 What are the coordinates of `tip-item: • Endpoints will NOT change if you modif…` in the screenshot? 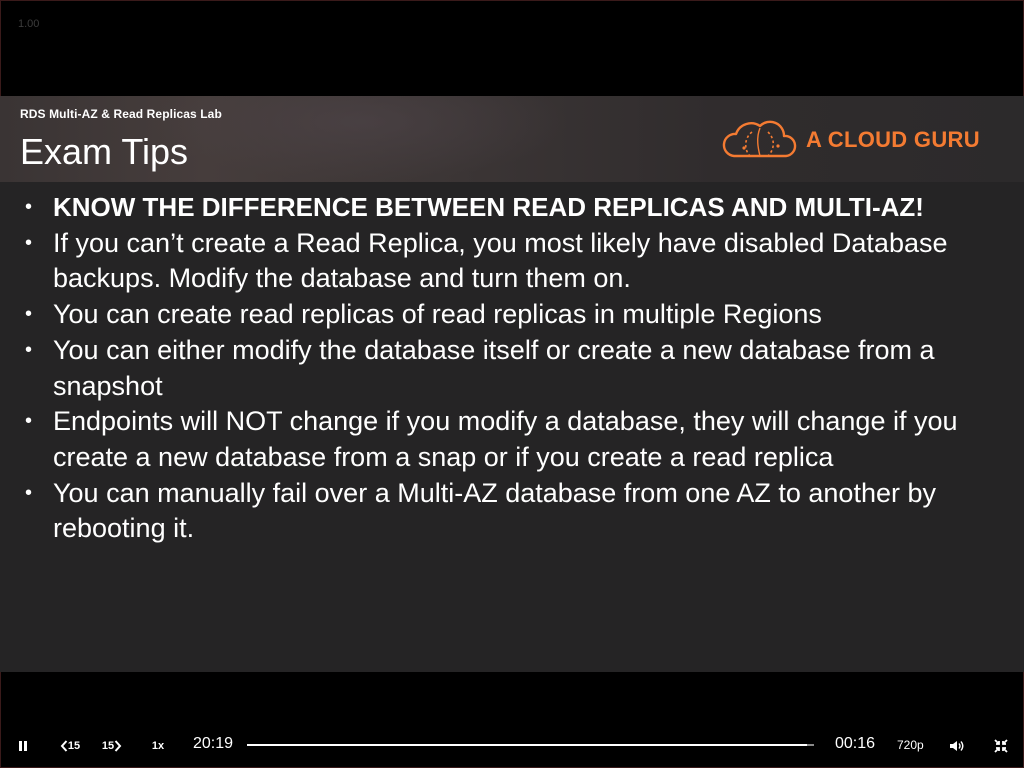 It's located at (517, 439).